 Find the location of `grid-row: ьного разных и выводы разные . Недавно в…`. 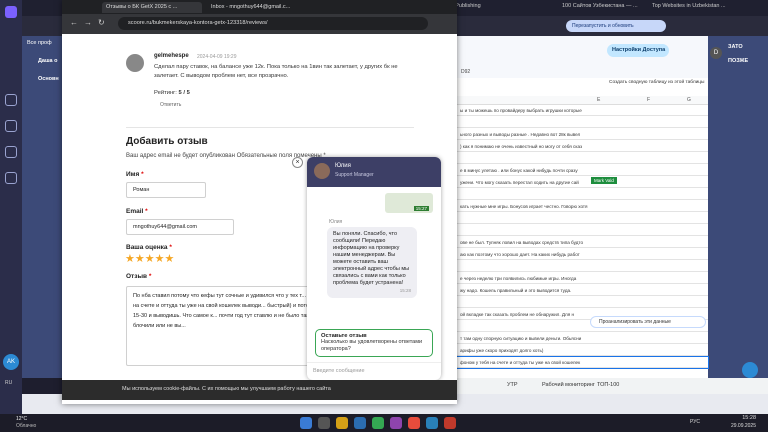

grid-row: ьного разных и выводы разные . Недавно в… is located at coordinates (582, 134).